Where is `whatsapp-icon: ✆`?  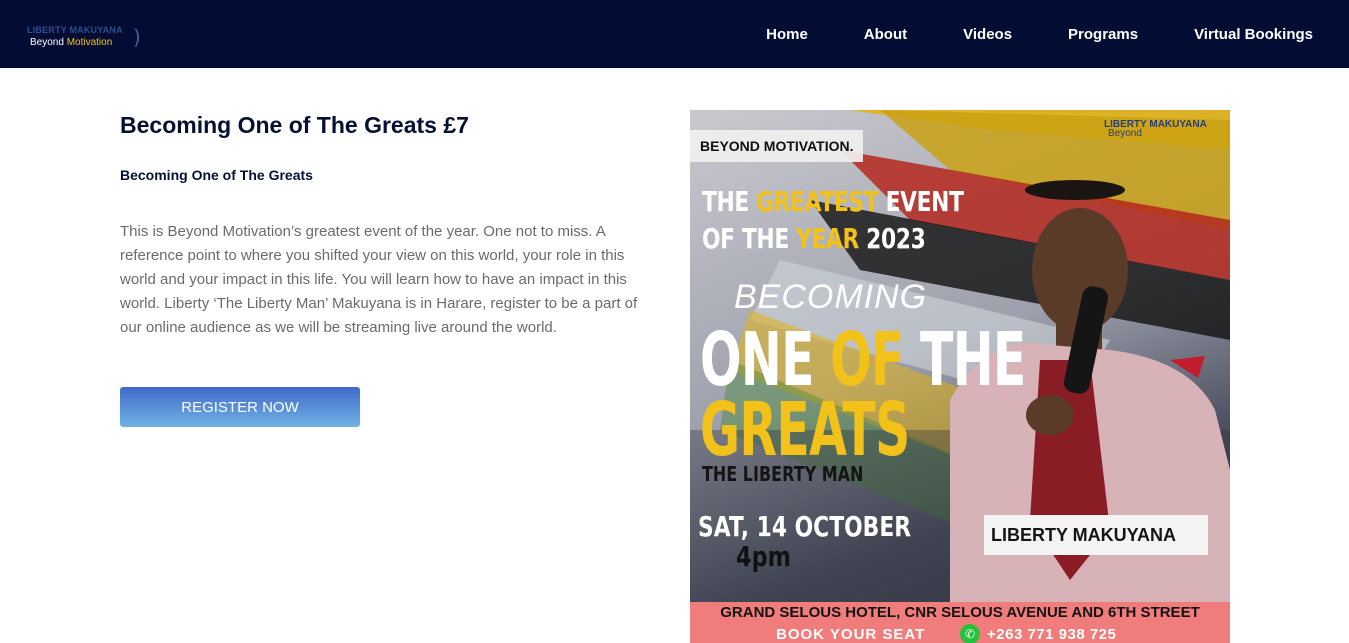 whatsapp-icon: ✆ is located at coordinates (970, 633).